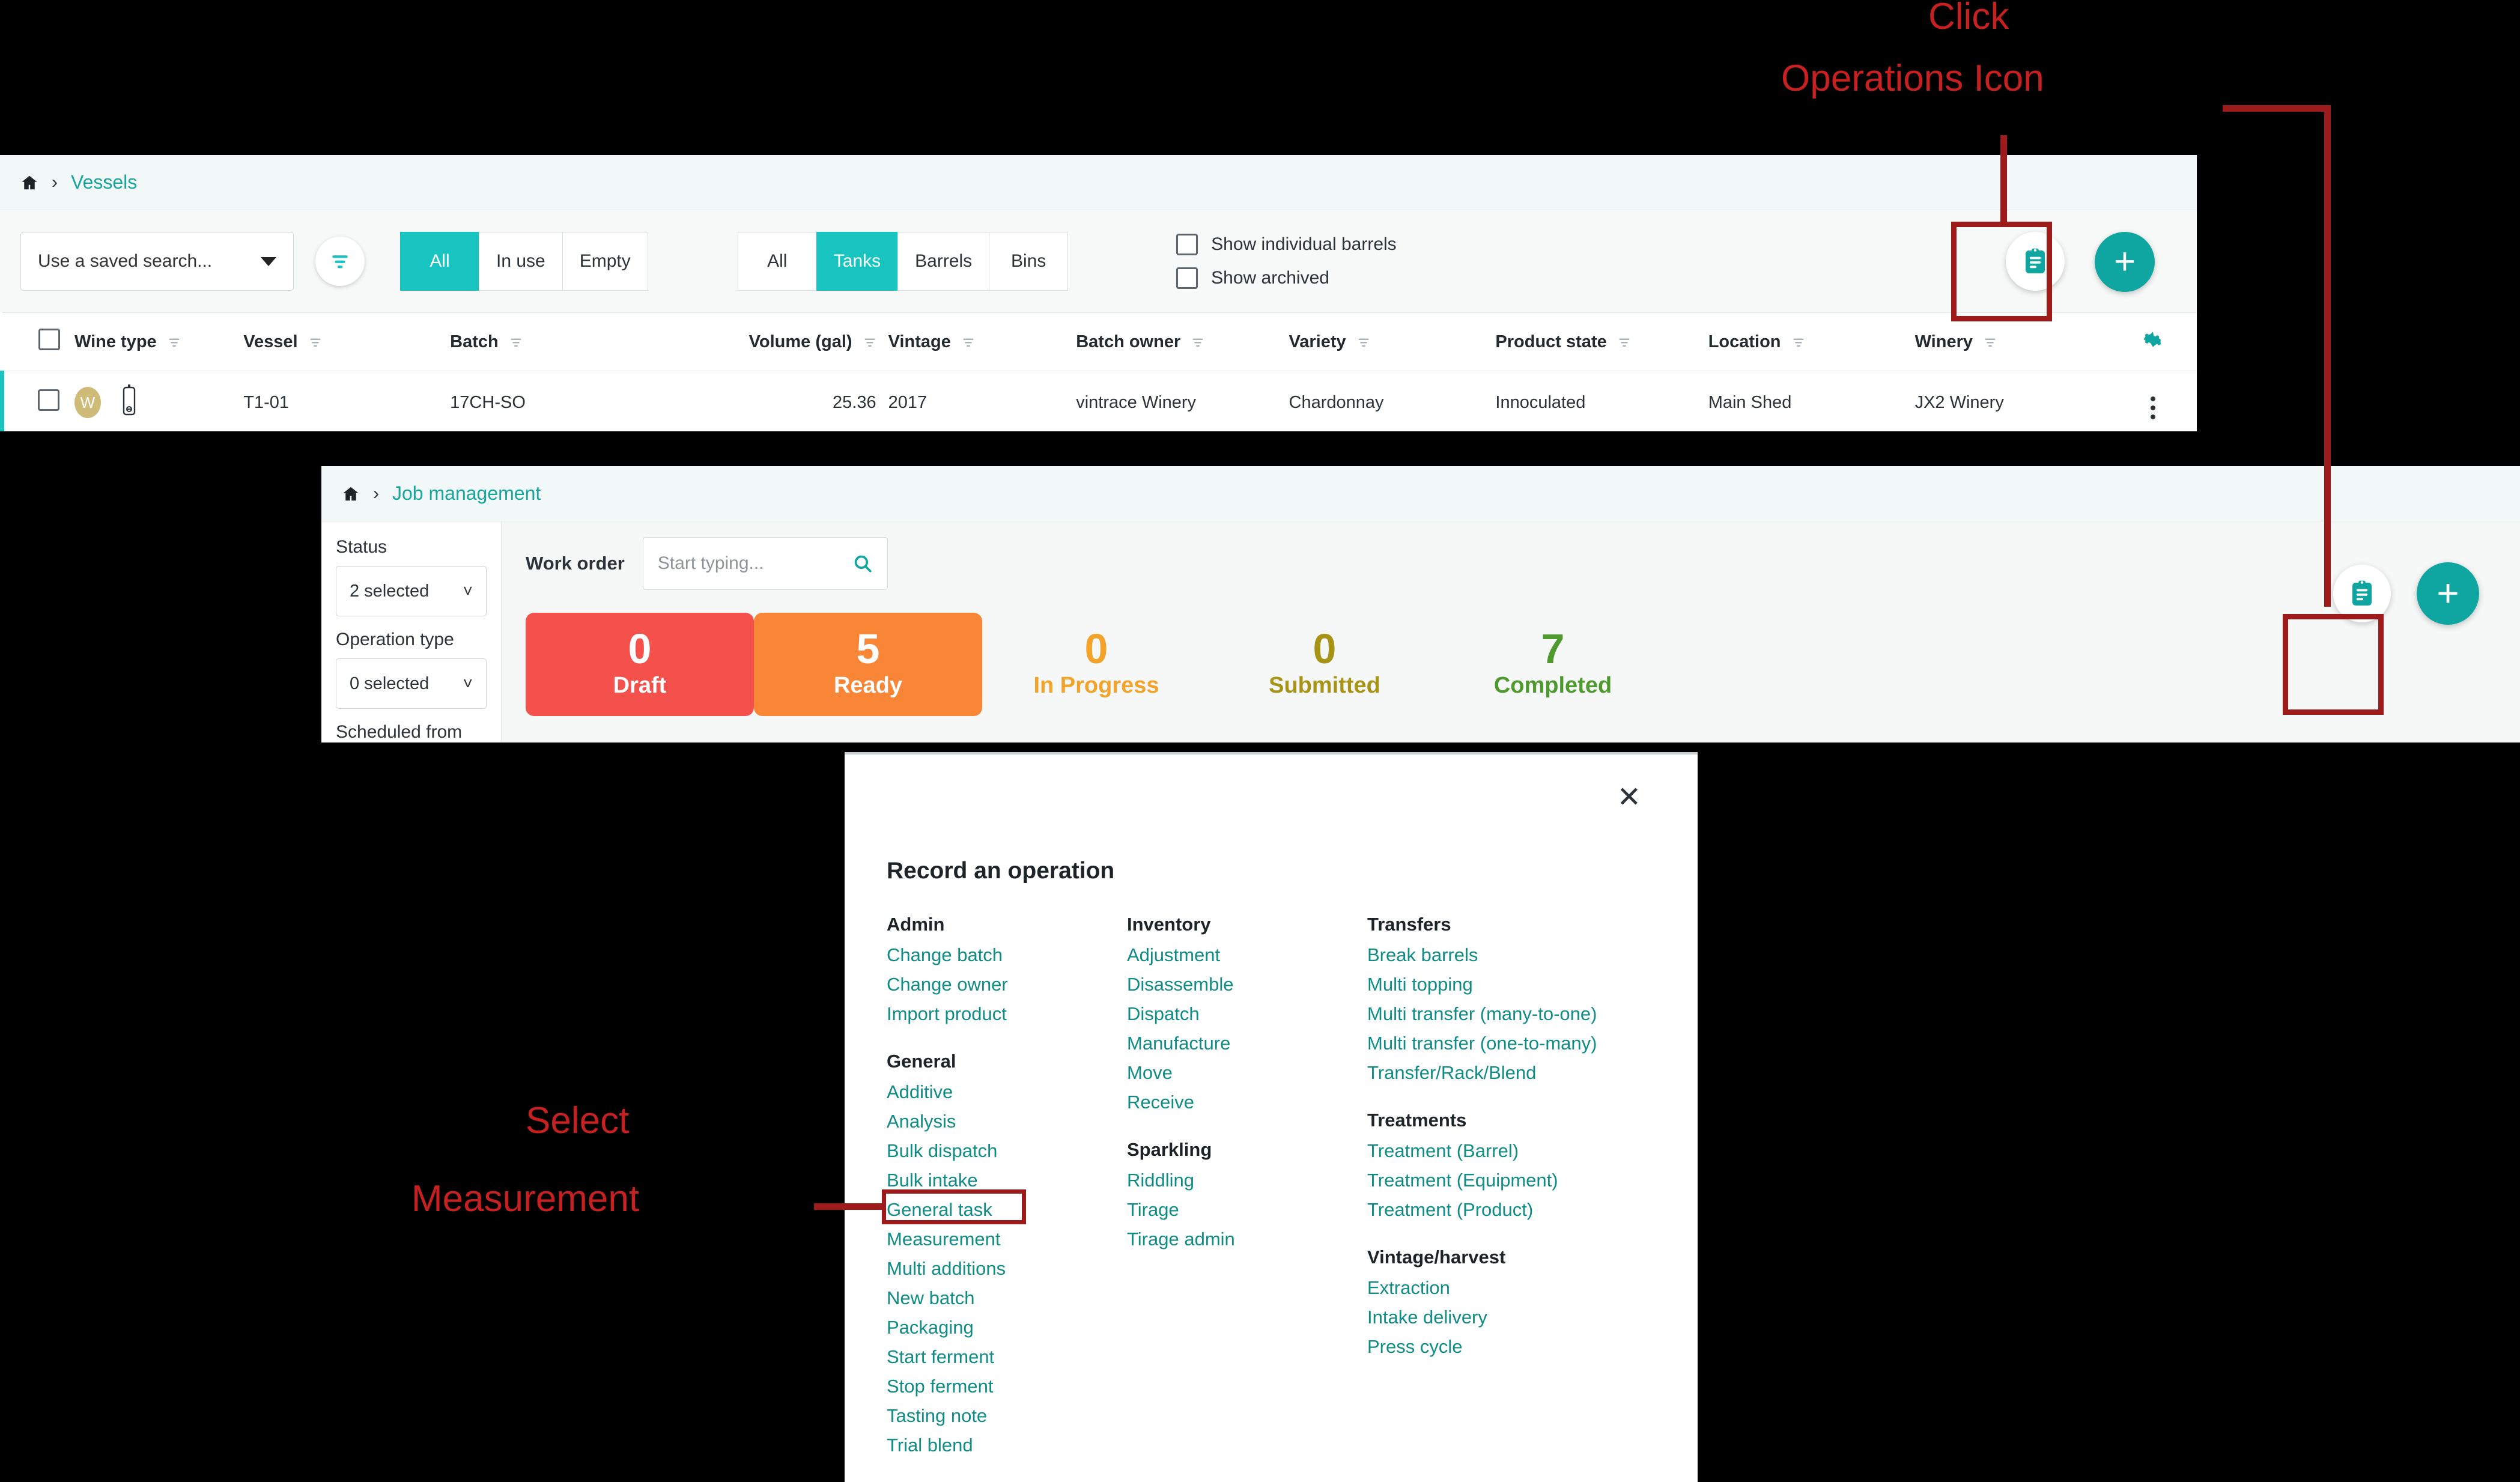 Image resolution: width=2520 pixels, height=1482 pixels. I want to click on column-label: Batch, so click(474, 341).